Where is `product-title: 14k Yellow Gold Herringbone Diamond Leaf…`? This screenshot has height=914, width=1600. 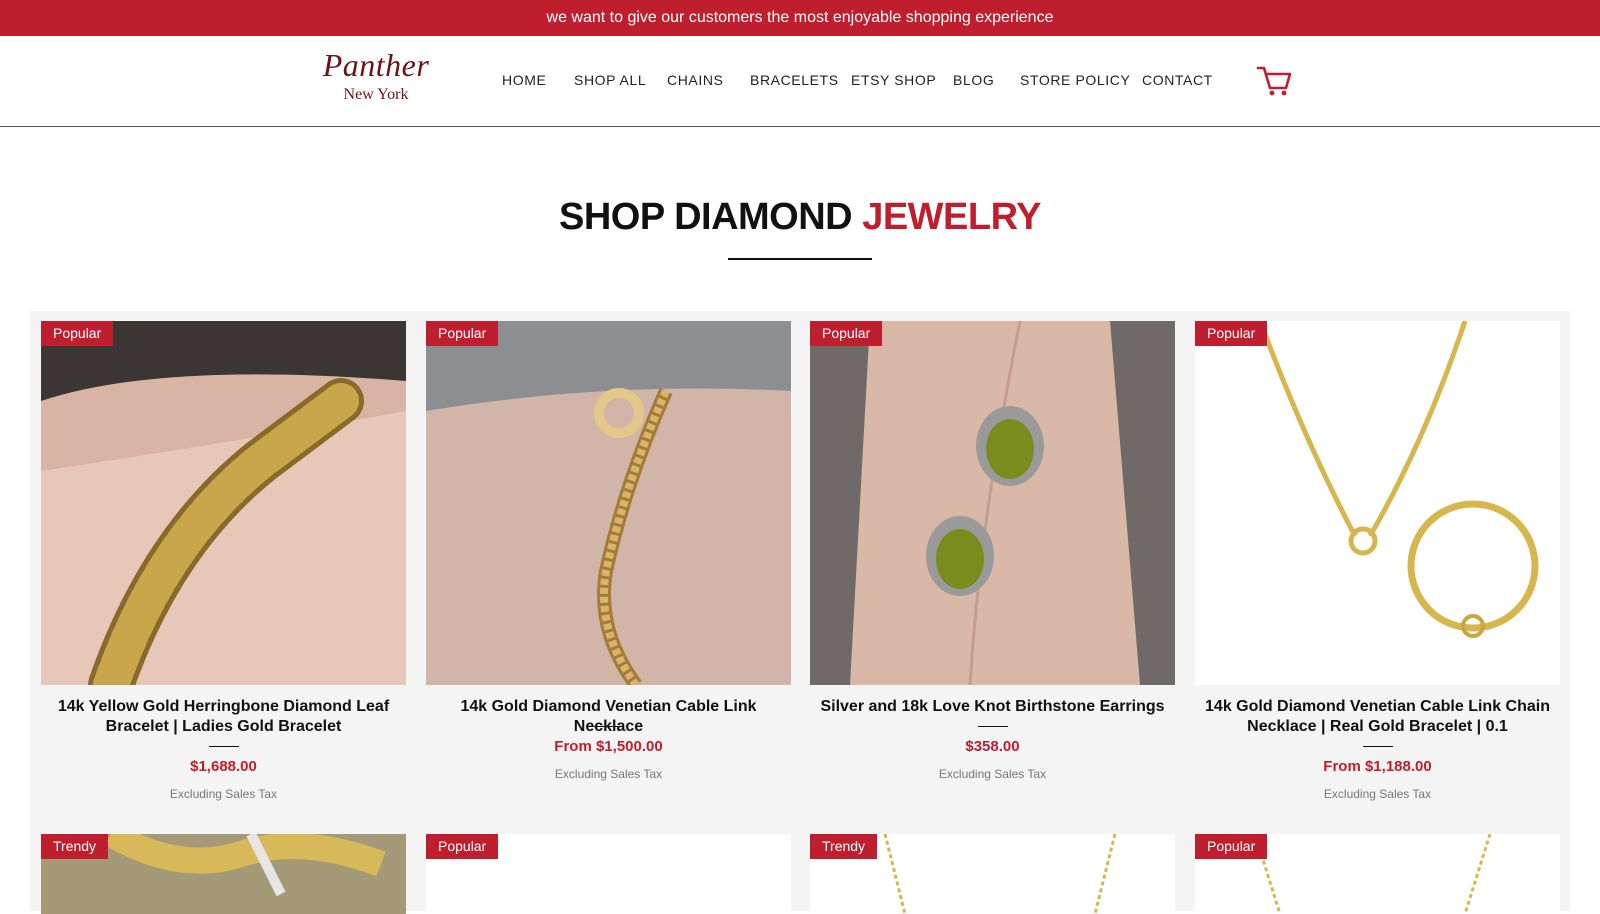
product-title: 14k Yellow Gold Herringbone Diamond Leaf… is located at coordinates (223, 717).